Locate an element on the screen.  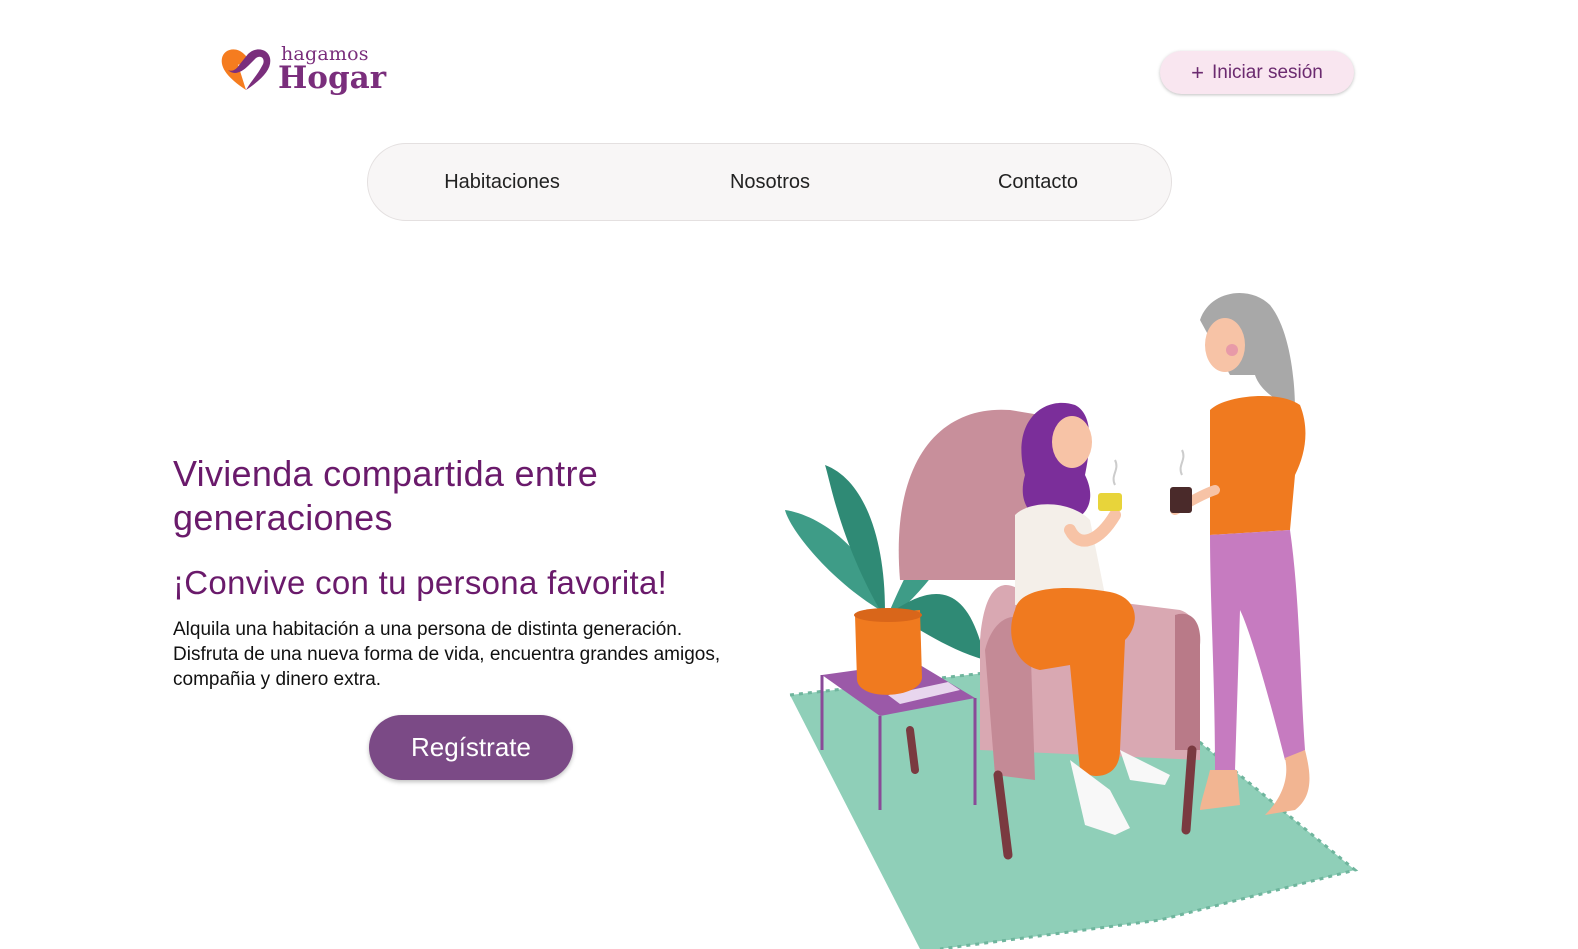
logo-link: hagamos Hogar is located at coordinates (302, 69).